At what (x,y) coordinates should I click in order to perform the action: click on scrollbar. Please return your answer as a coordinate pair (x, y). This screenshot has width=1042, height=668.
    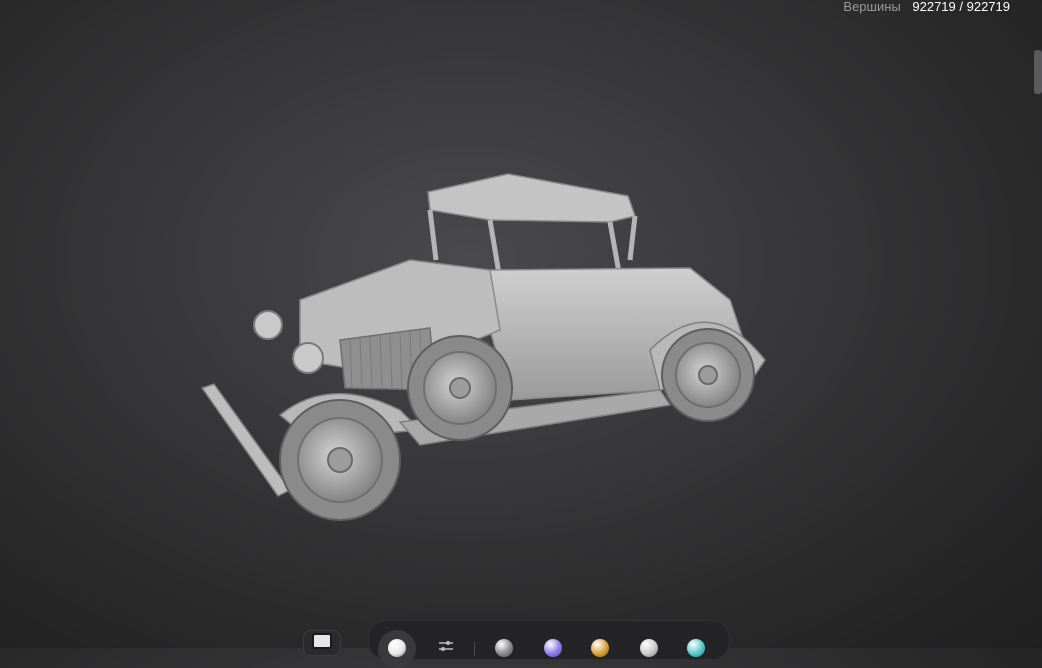
    Looking at the image, I should click on (1038, 72).